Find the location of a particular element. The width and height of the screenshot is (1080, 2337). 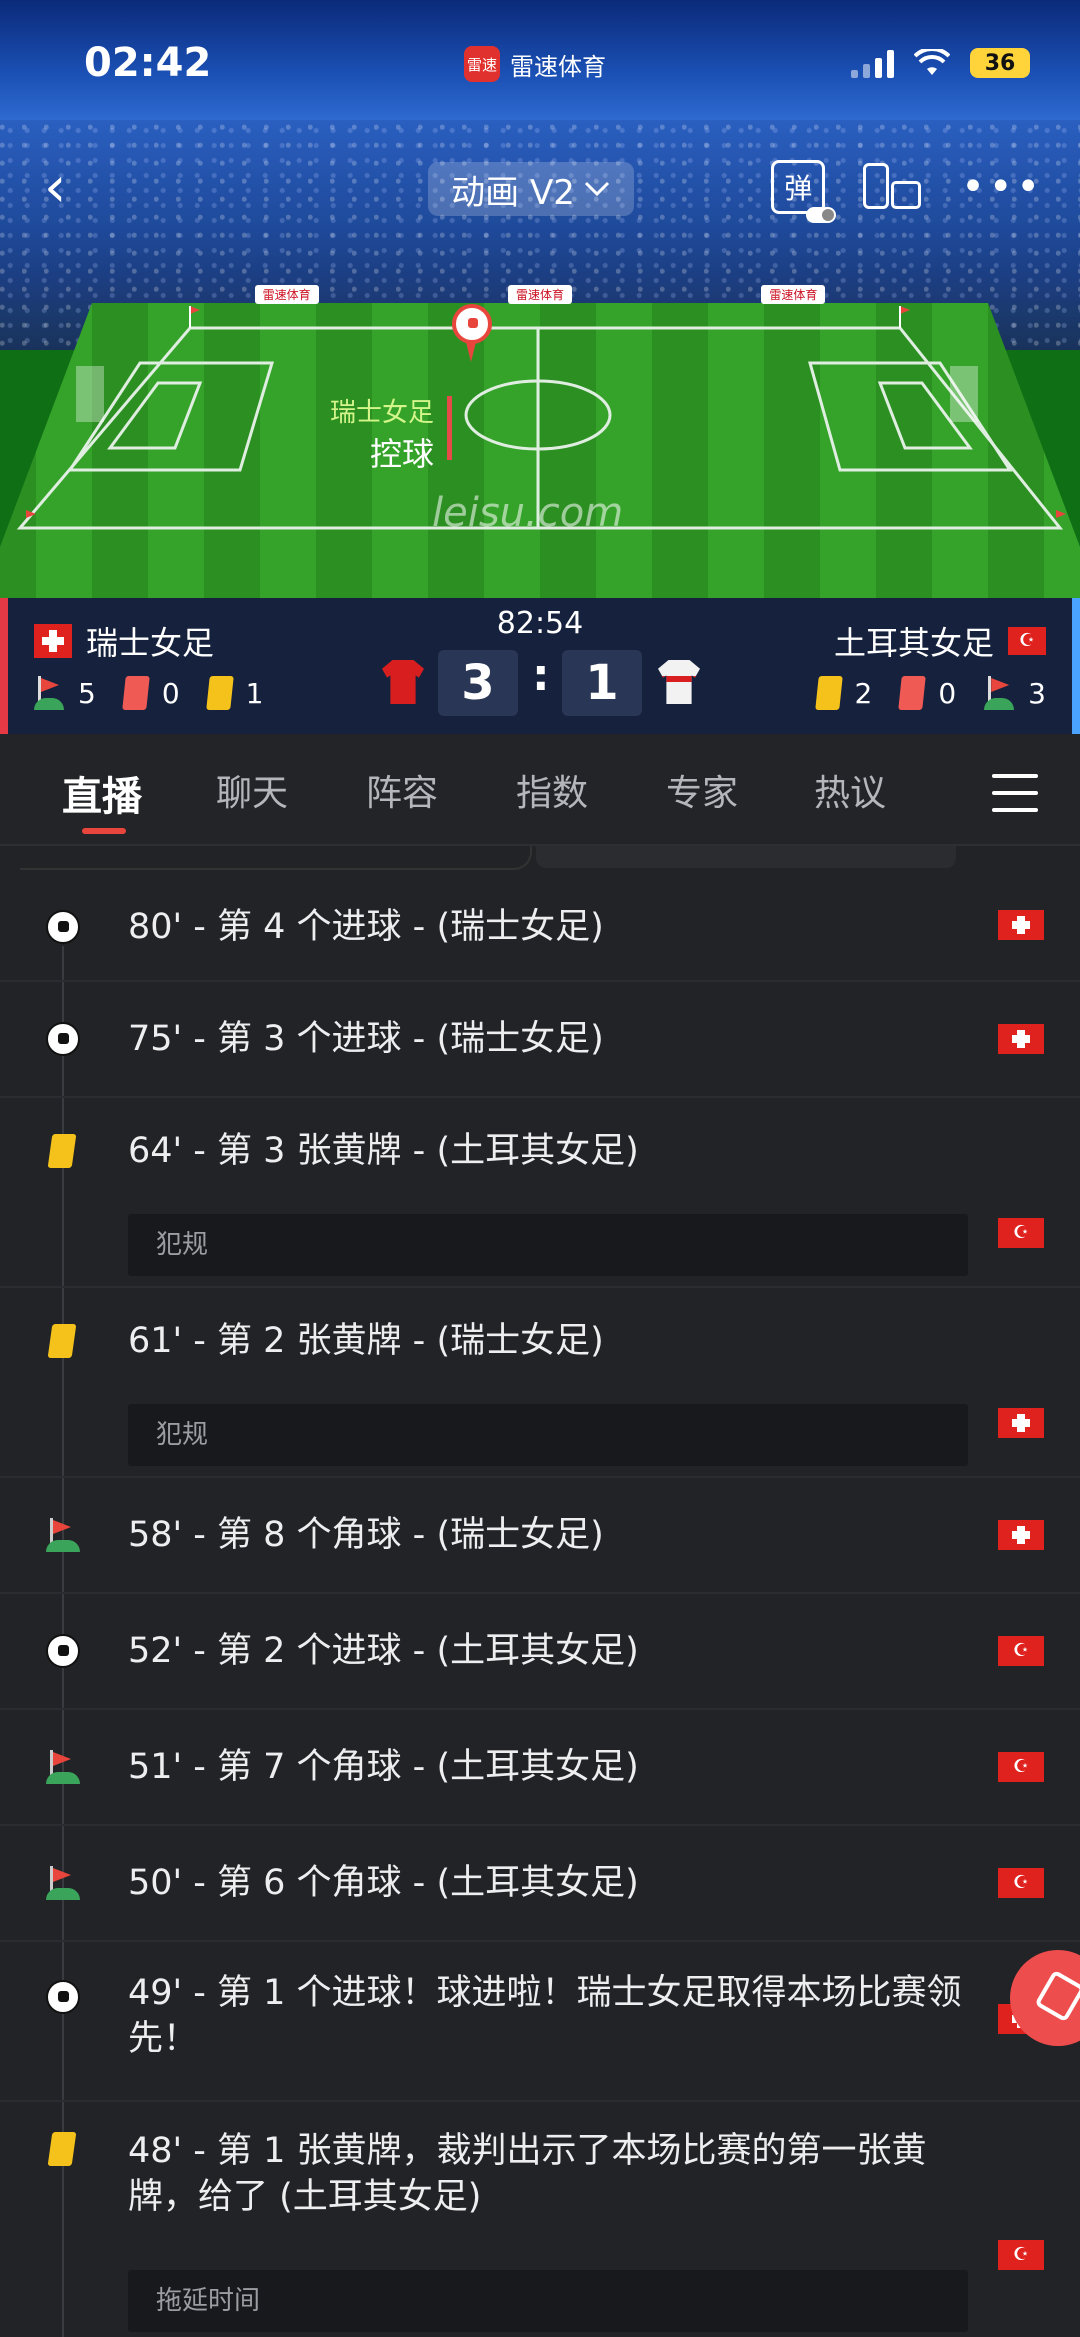

ad-text: 雷速体育 is located at coordinates (793, 294).